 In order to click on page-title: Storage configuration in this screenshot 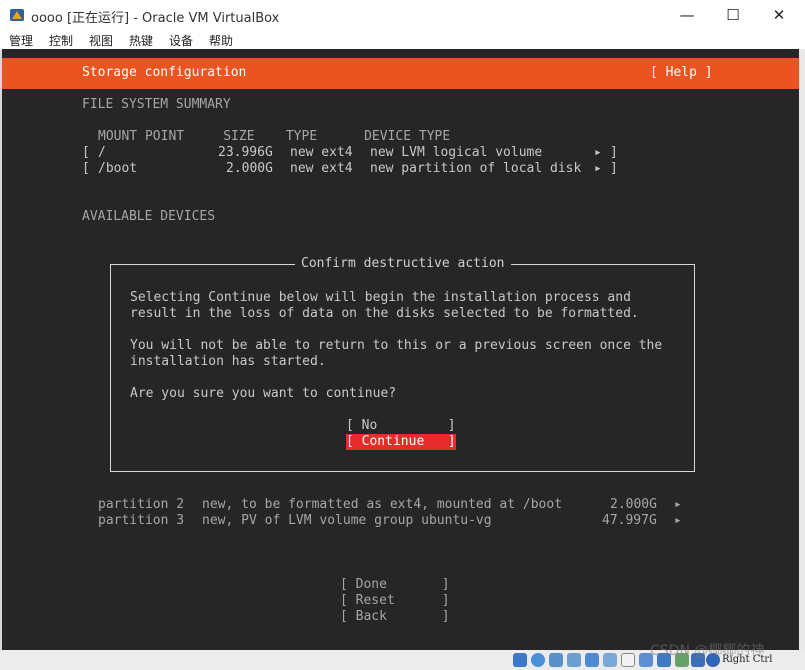, I will do `click(164, 72)`.